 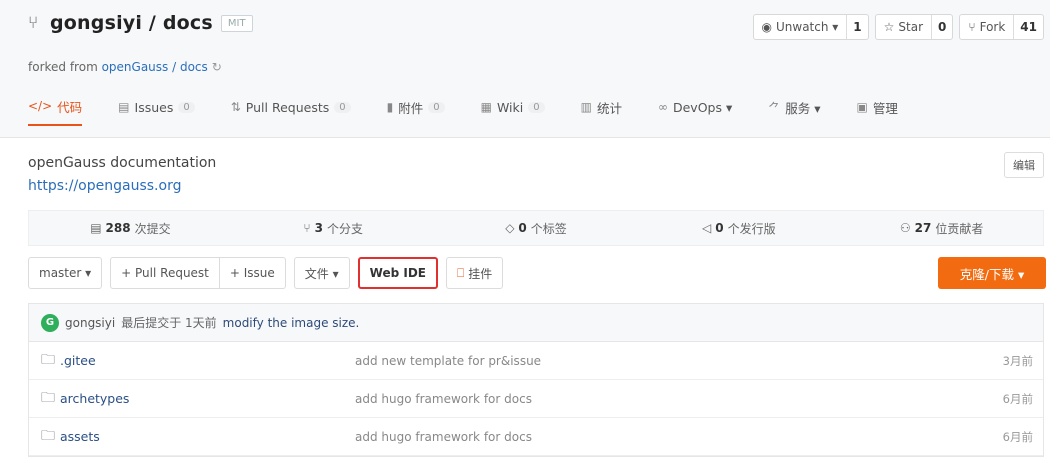 What do you see at coordinates (287, 107) in the screenshot?
I see `tab-label: Pull Requests` at bounding box center [287, 107].